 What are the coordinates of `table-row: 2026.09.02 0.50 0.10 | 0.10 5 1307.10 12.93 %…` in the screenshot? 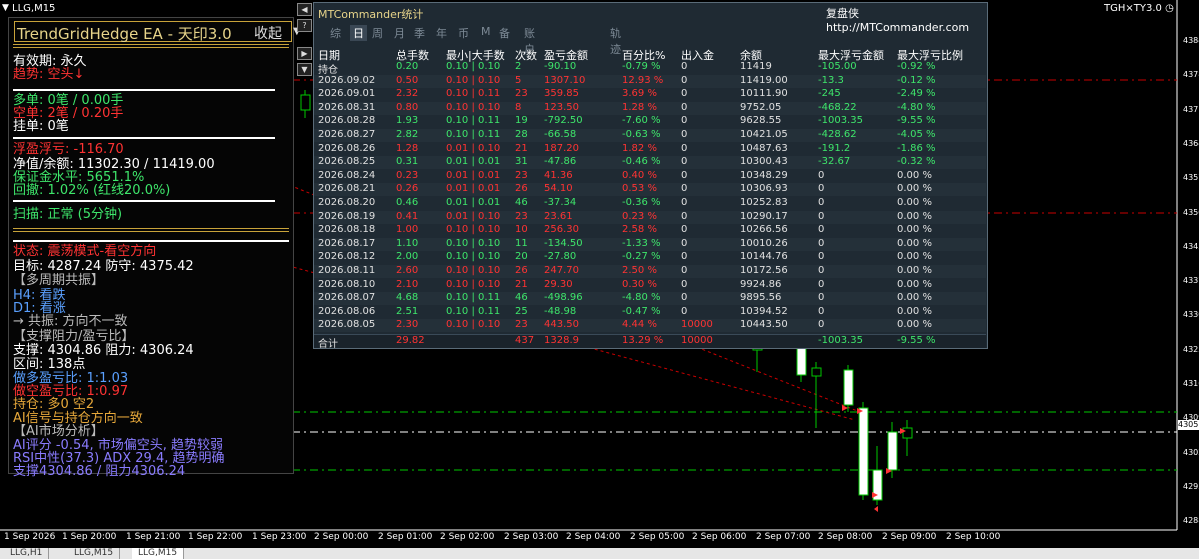 It's located at (650, 81).